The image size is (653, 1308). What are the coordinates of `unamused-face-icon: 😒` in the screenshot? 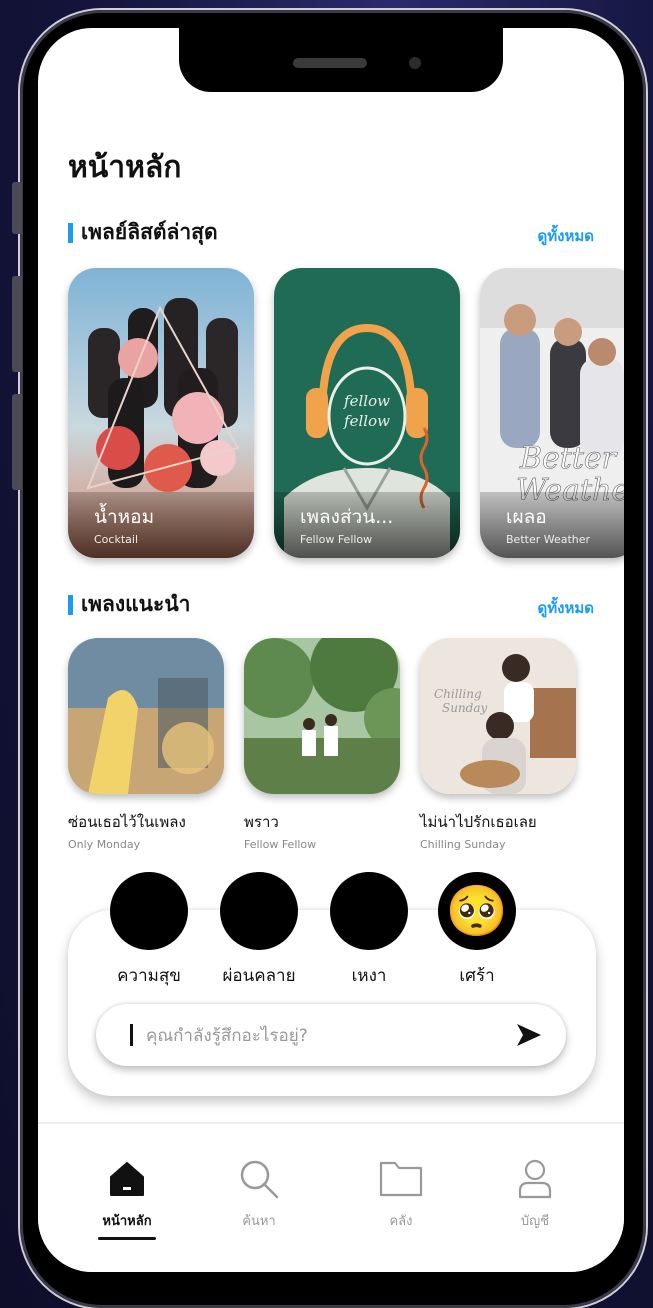 It's located at (369, 911).